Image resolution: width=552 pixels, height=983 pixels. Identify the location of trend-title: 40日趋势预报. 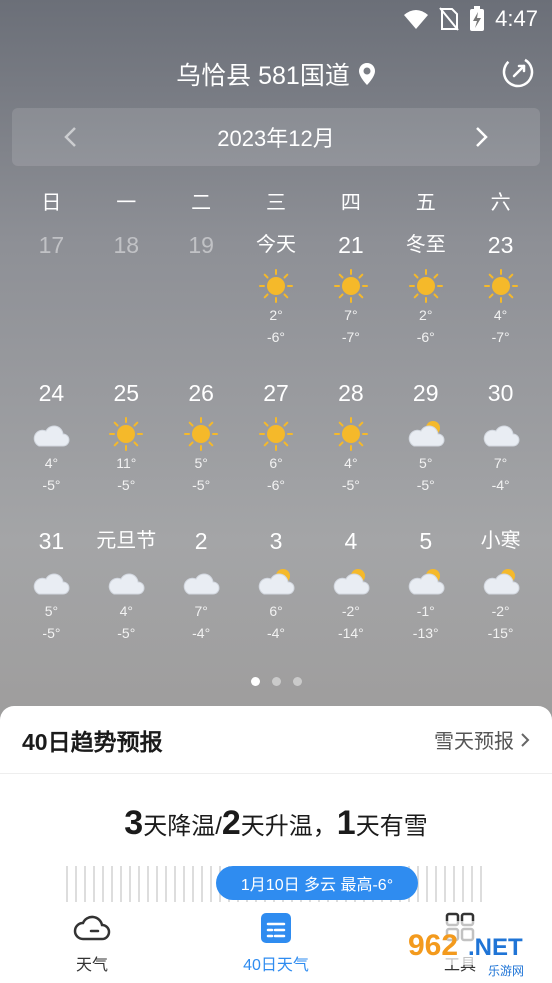
(92, 741).